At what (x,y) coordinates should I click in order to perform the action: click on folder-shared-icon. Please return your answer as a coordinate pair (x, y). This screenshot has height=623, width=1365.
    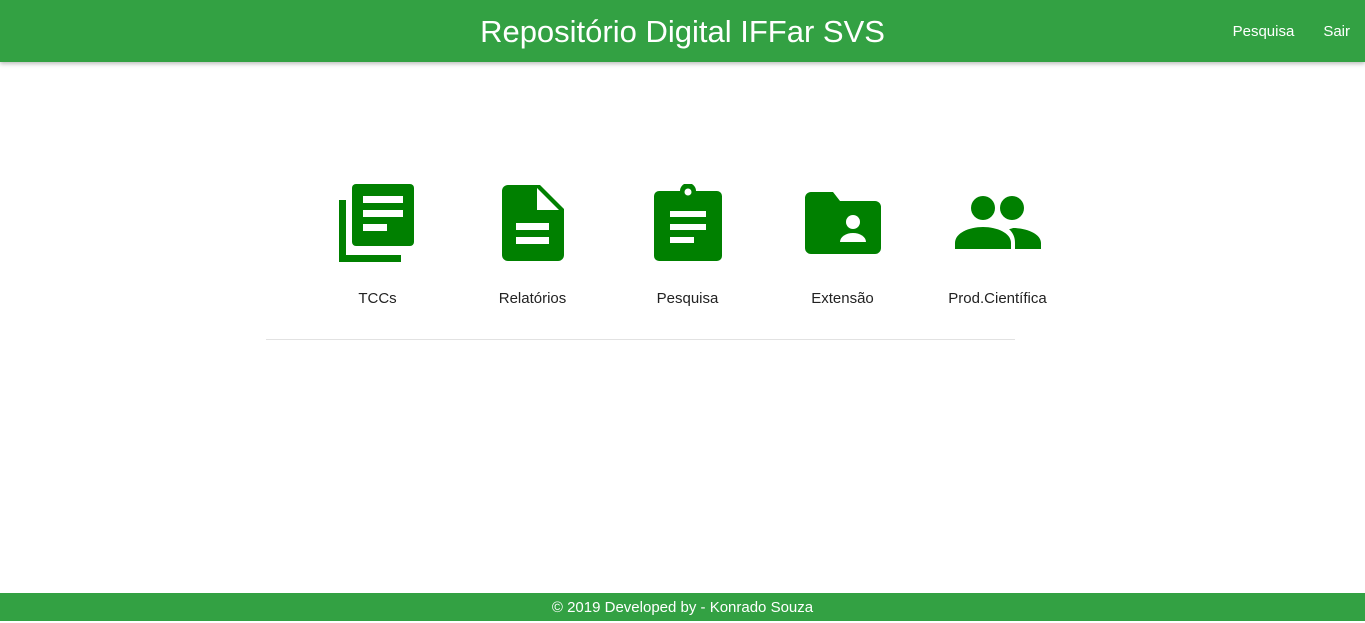
    Looking at the image, I should click on (843, 223).